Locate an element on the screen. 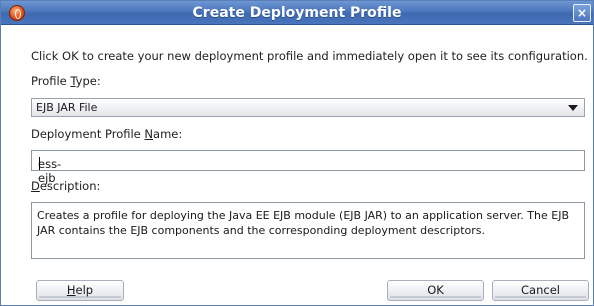 This screenshot has width=594, height=306. title-bar: Create Deployment Profile × is located at coordinates (297, 13).